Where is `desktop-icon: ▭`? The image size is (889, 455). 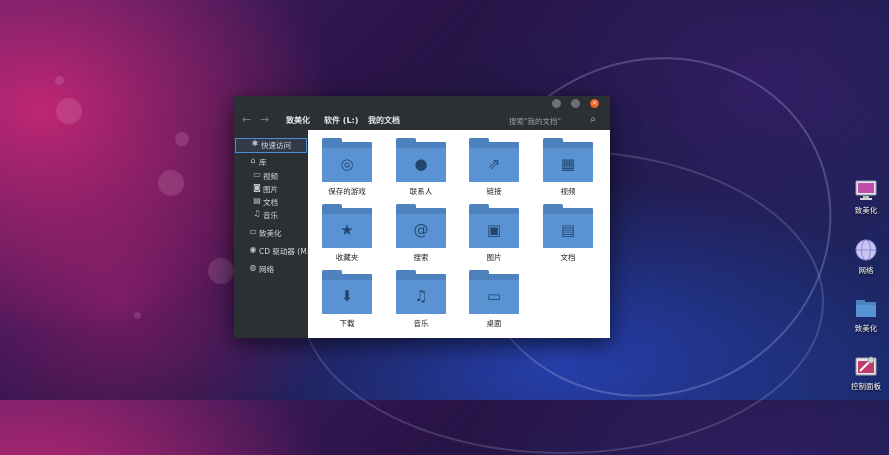 desktop-icon: ▭ is located at coordinates (494, 296).